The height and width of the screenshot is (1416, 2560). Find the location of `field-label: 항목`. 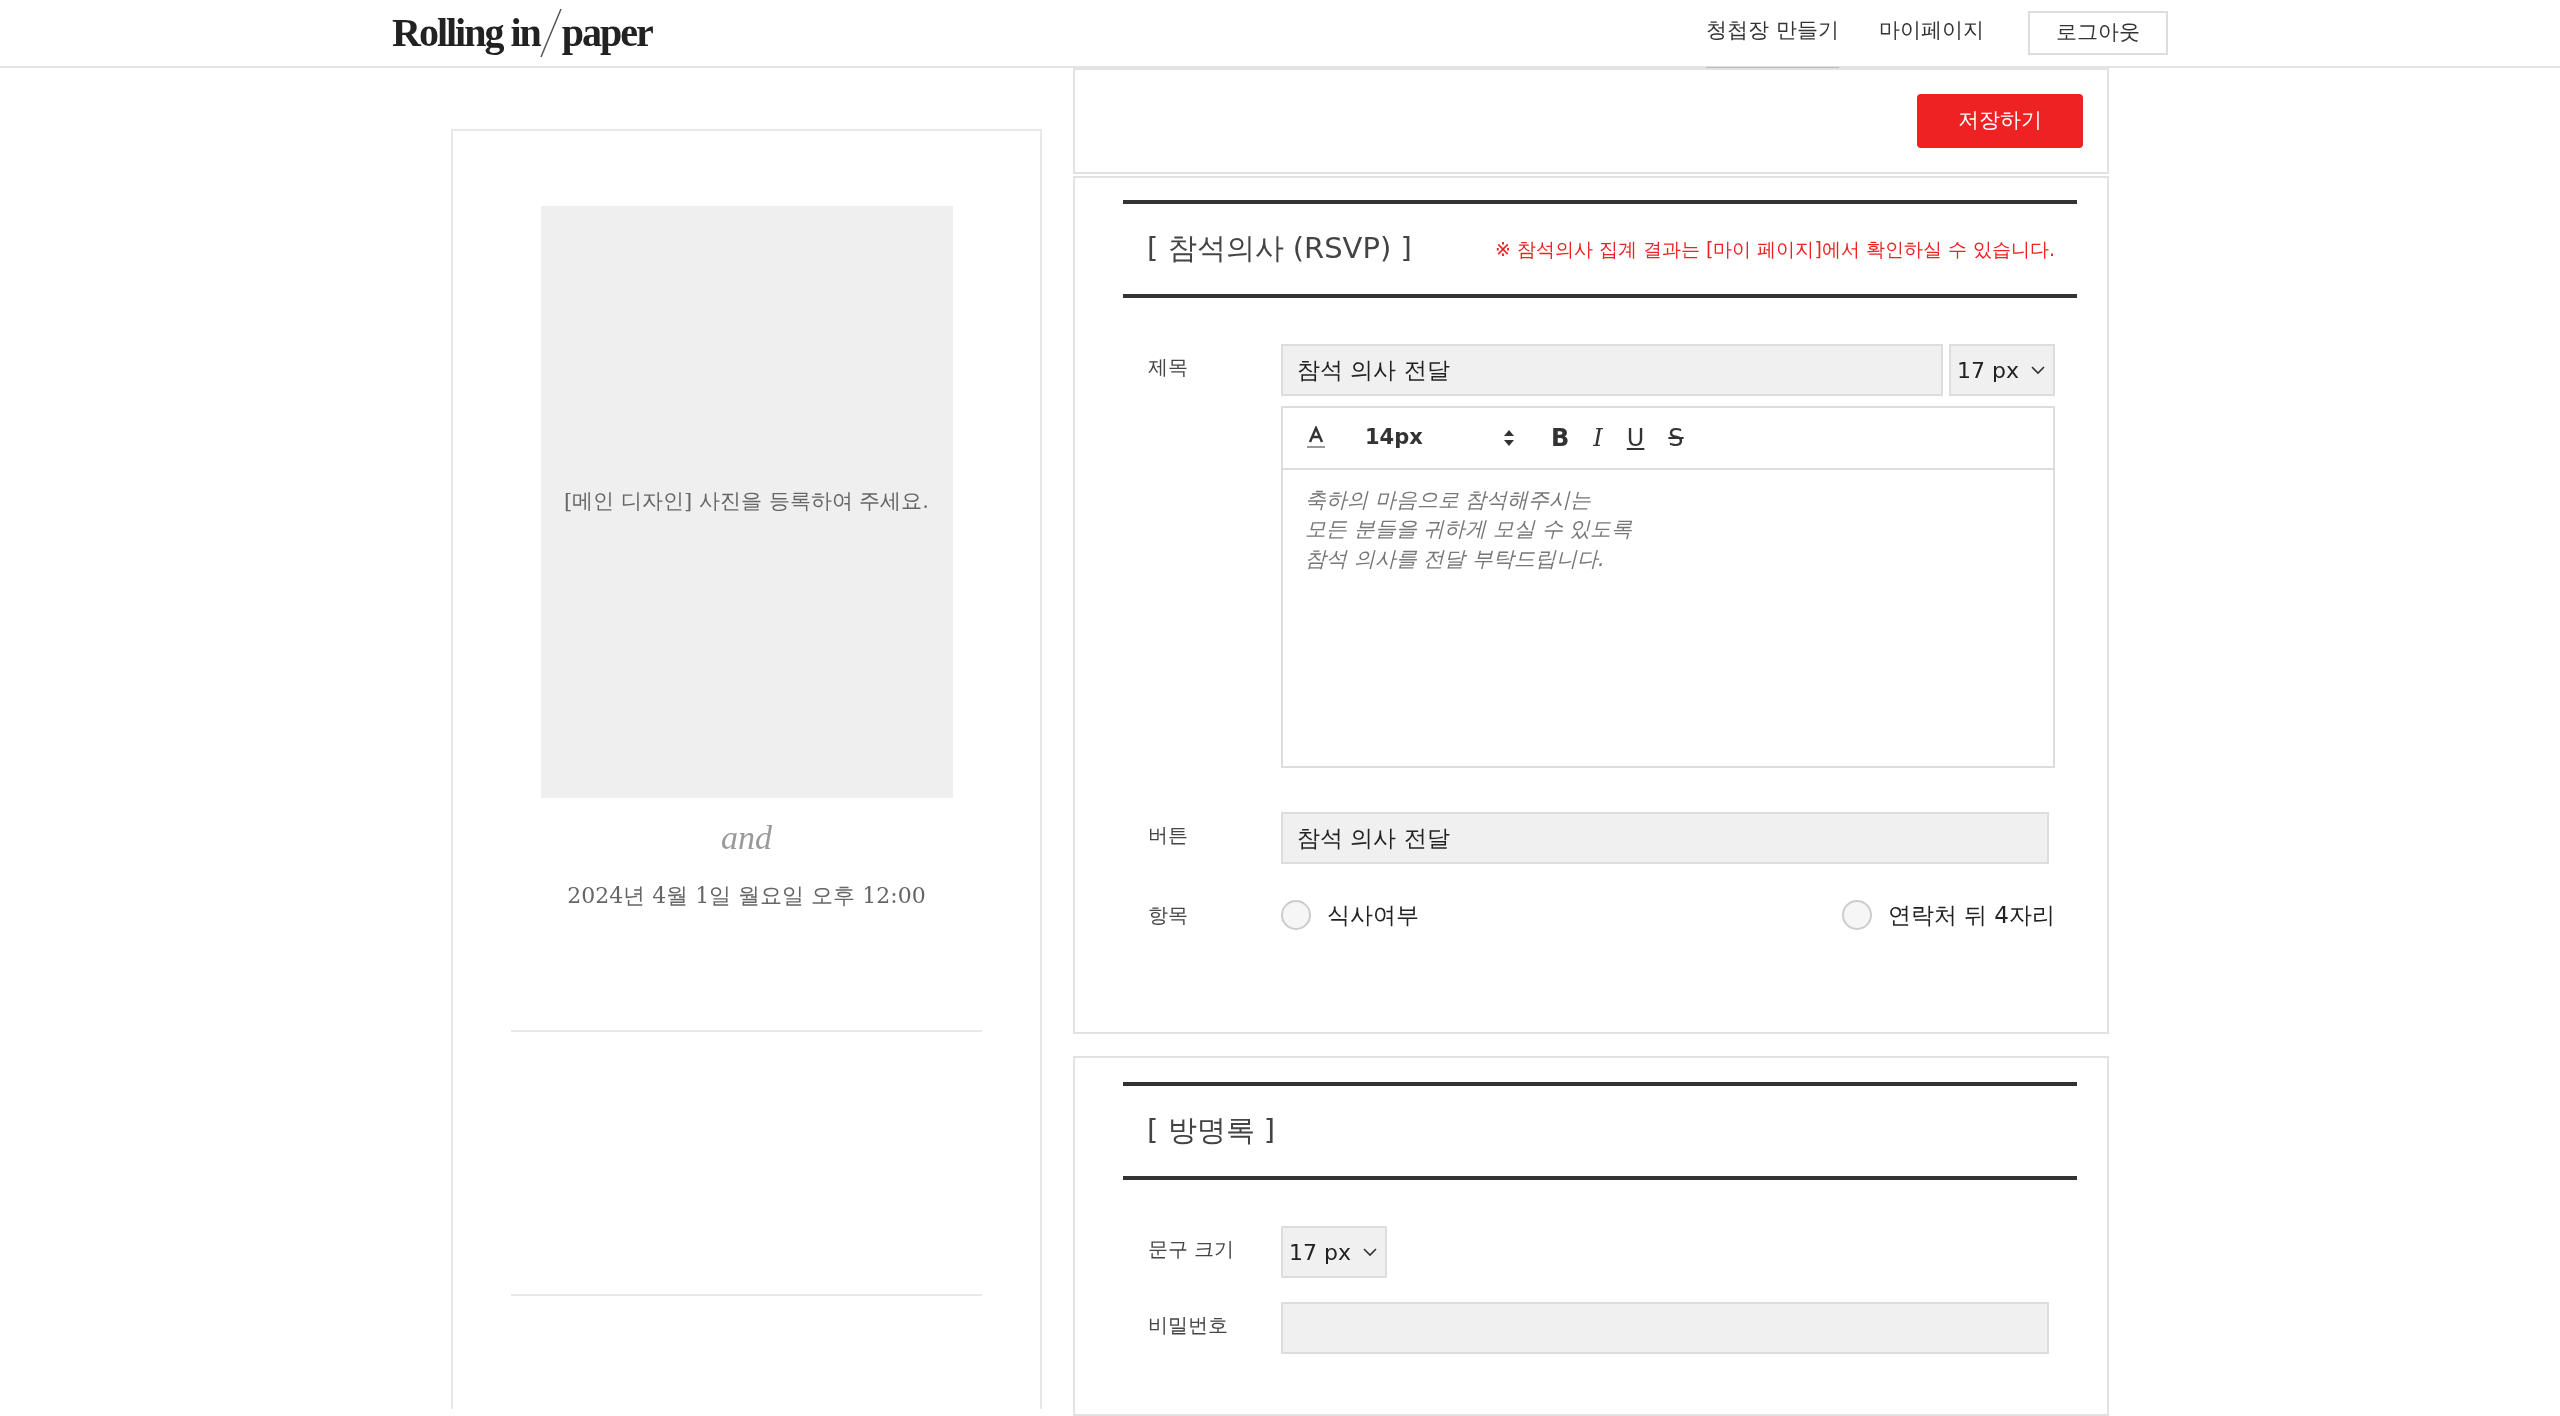

field-label: 항목 is located at coordinates (1168, 915).